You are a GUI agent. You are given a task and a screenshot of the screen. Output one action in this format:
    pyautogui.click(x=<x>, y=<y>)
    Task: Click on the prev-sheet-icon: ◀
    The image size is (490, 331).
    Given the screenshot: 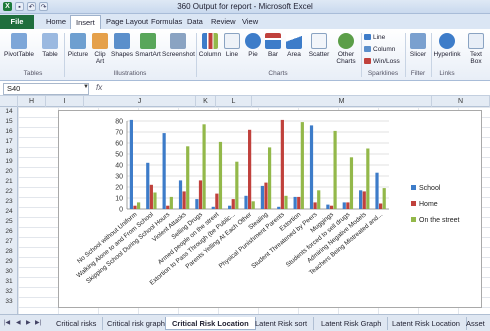 What is the action you would take?
    pyautogui.click(x=18, y=322)
    